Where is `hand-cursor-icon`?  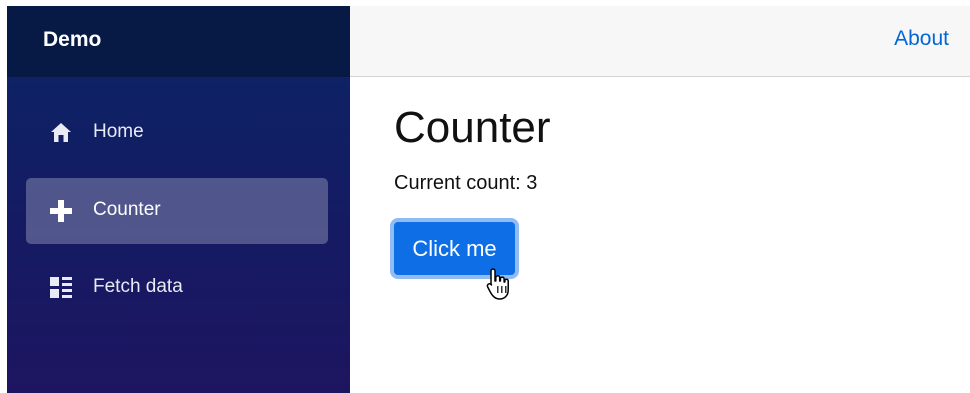 hand-cursor-icon is located at coordinates (499, 284).